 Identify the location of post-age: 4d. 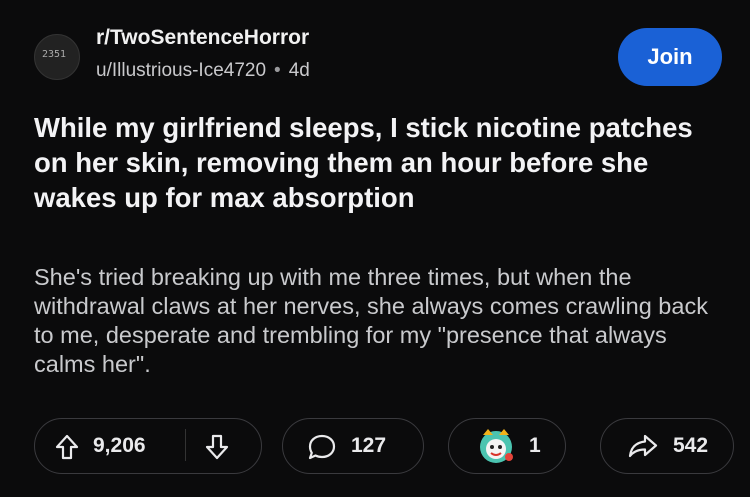
(299, 70).